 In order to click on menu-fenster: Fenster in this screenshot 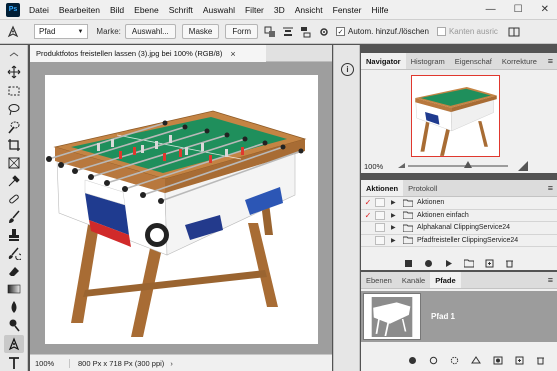, I will do `click(347, 10)`.